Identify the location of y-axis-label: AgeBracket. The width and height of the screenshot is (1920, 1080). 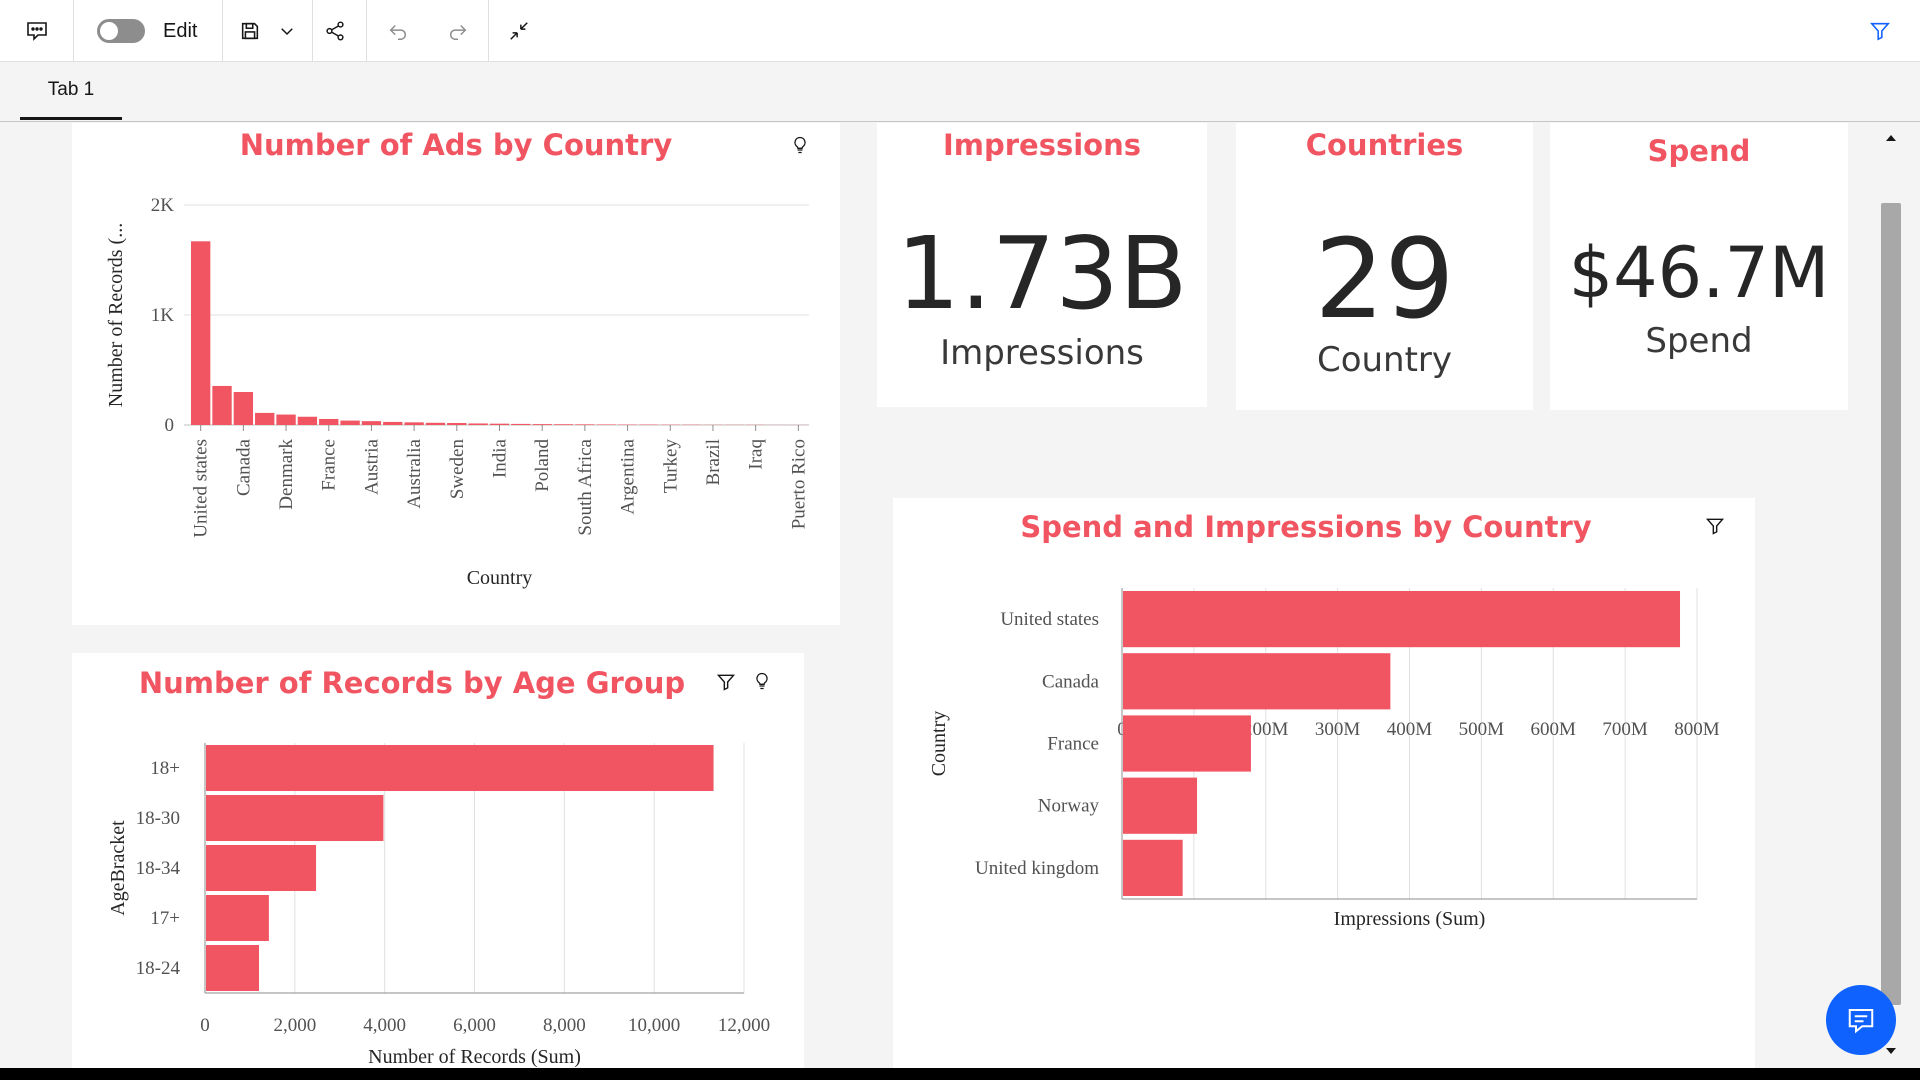
(118, 868).